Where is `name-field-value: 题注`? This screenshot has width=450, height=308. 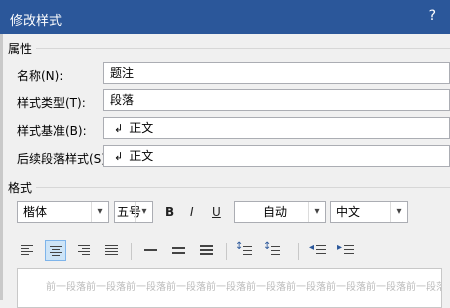 name-field-value: 题注 is located at coordinates (122, 73).